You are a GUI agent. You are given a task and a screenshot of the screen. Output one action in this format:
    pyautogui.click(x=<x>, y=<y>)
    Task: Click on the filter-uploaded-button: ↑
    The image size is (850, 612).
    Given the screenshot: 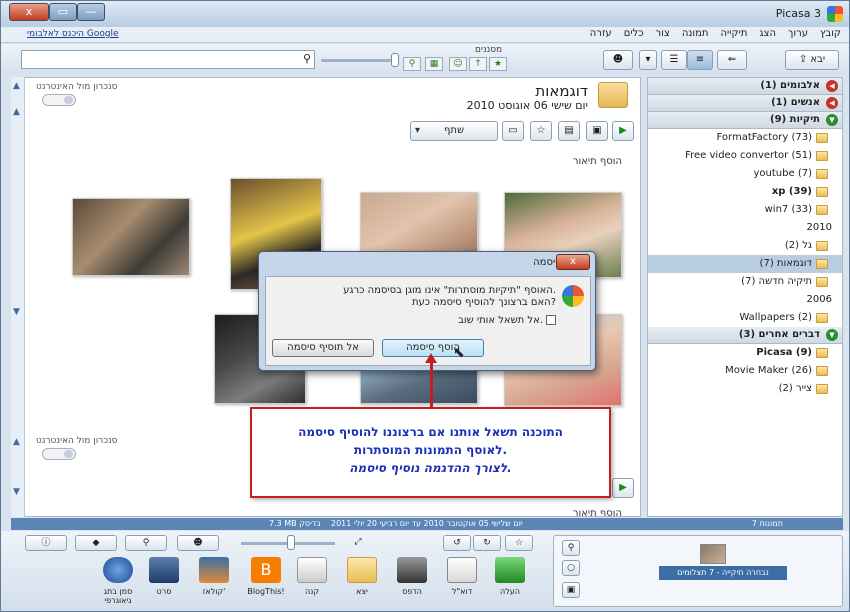 What is the action you would take?
    pyautogui.click(x=478, y=64)
    